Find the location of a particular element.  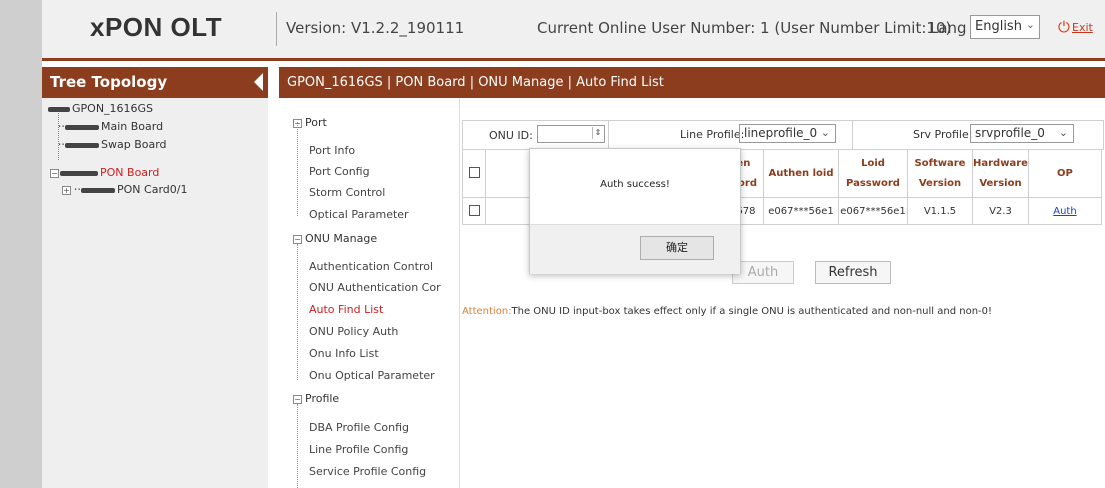

cell-authen-loid: e067***56e1 is located at coordinates (801, 211).